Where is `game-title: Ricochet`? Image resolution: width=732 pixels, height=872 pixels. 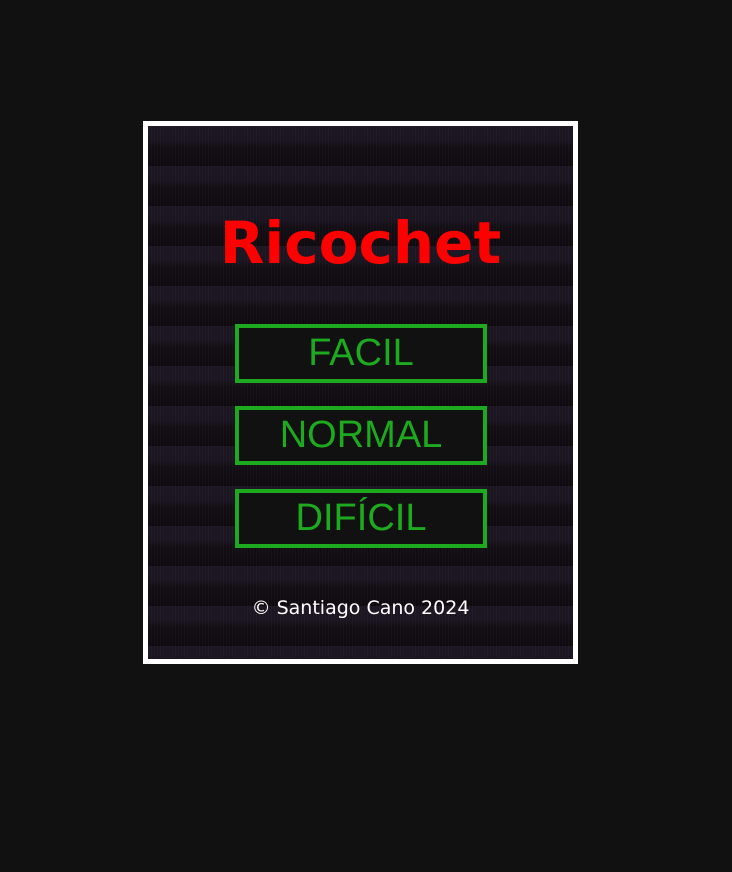
game-title: Ricochet is located at coordinates (360, 243).